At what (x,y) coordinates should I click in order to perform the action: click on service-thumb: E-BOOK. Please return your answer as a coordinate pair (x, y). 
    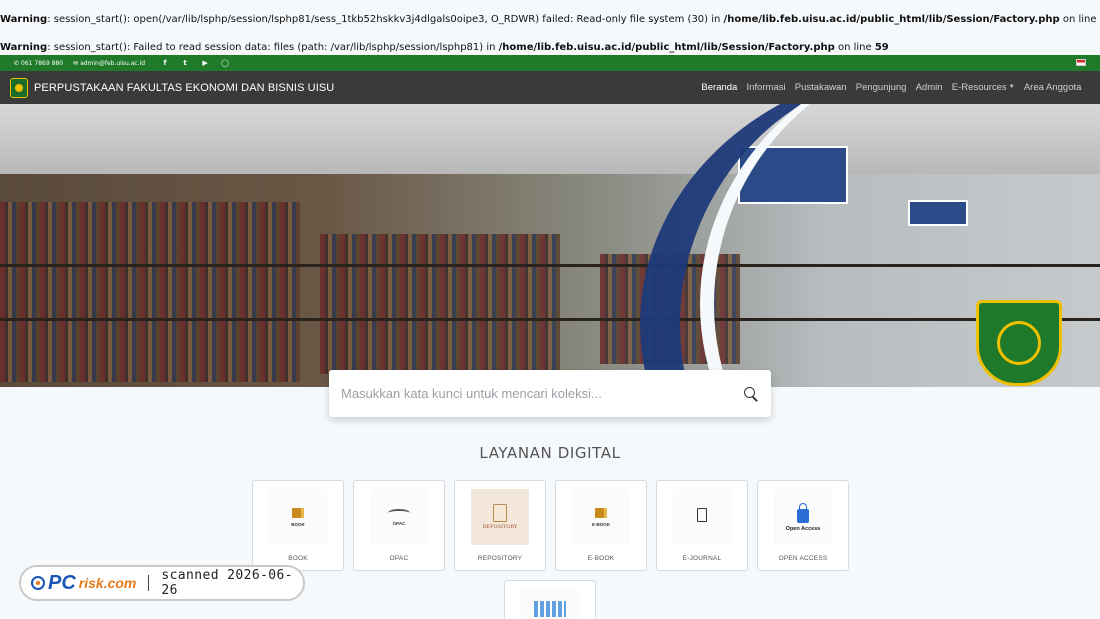
    Looking at the image, I should click on (601, 517).